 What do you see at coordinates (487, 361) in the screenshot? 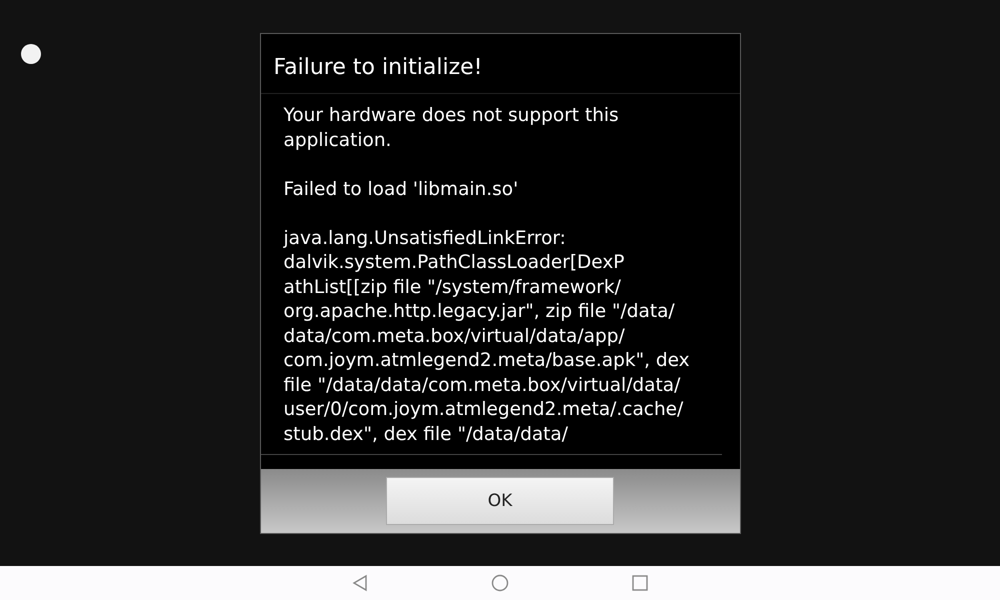
I see `message-text: com.joym.atmlegend2.meta/base.apk", dex` at bounding box center [487, 361].